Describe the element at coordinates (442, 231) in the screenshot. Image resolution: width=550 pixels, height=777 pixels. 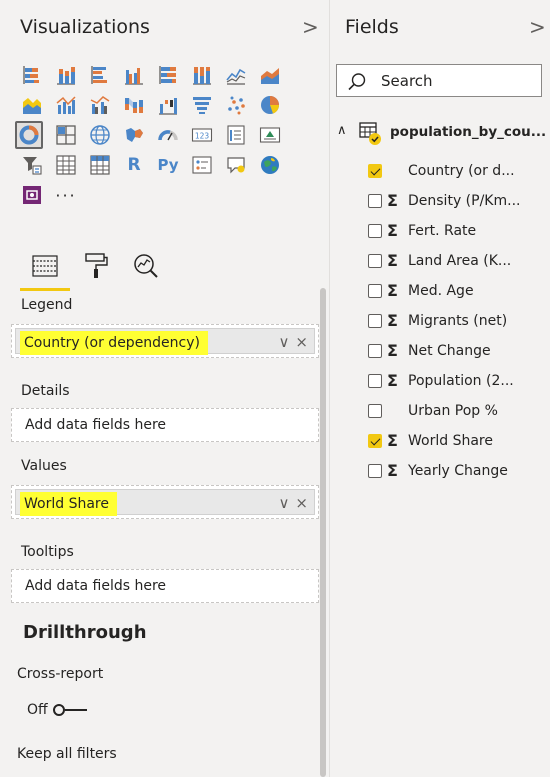
I see `field-label: Fert. Rate` at that location.